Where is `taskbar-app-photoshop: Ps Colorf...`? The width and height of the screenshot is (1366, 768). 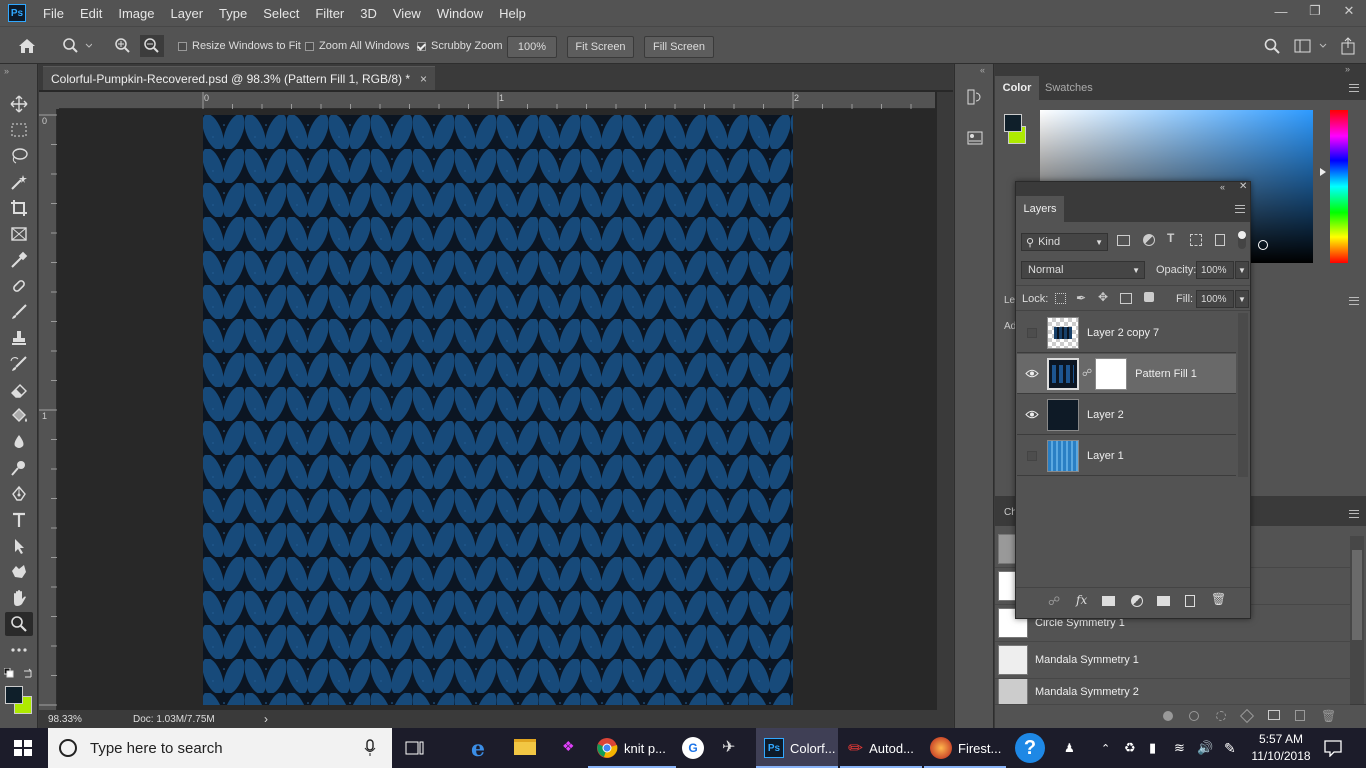 taskbar-app-photoshop: Ps Colorf... is located at coordinates (797, 748).